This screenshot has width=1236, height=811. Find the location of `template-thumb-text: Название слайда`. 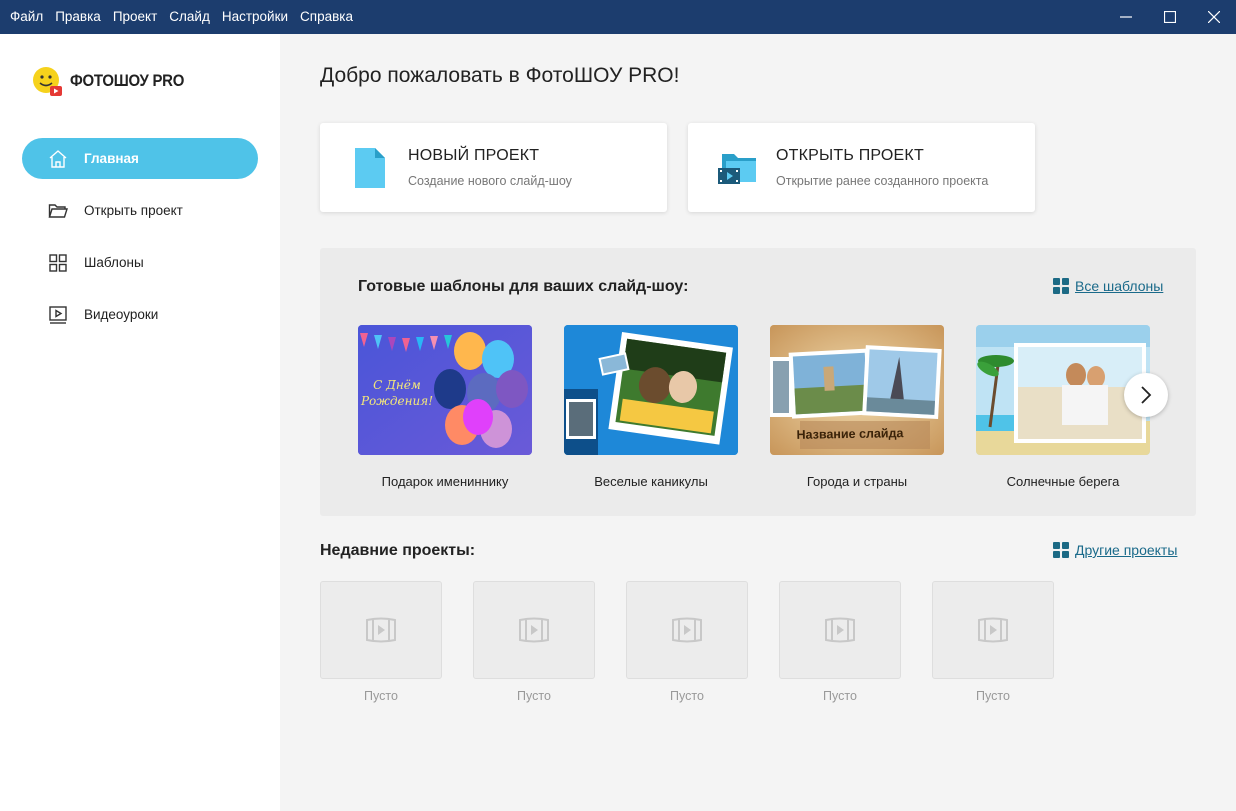

template-thumb-text: Название слайда is located at coordinates (850, 434).